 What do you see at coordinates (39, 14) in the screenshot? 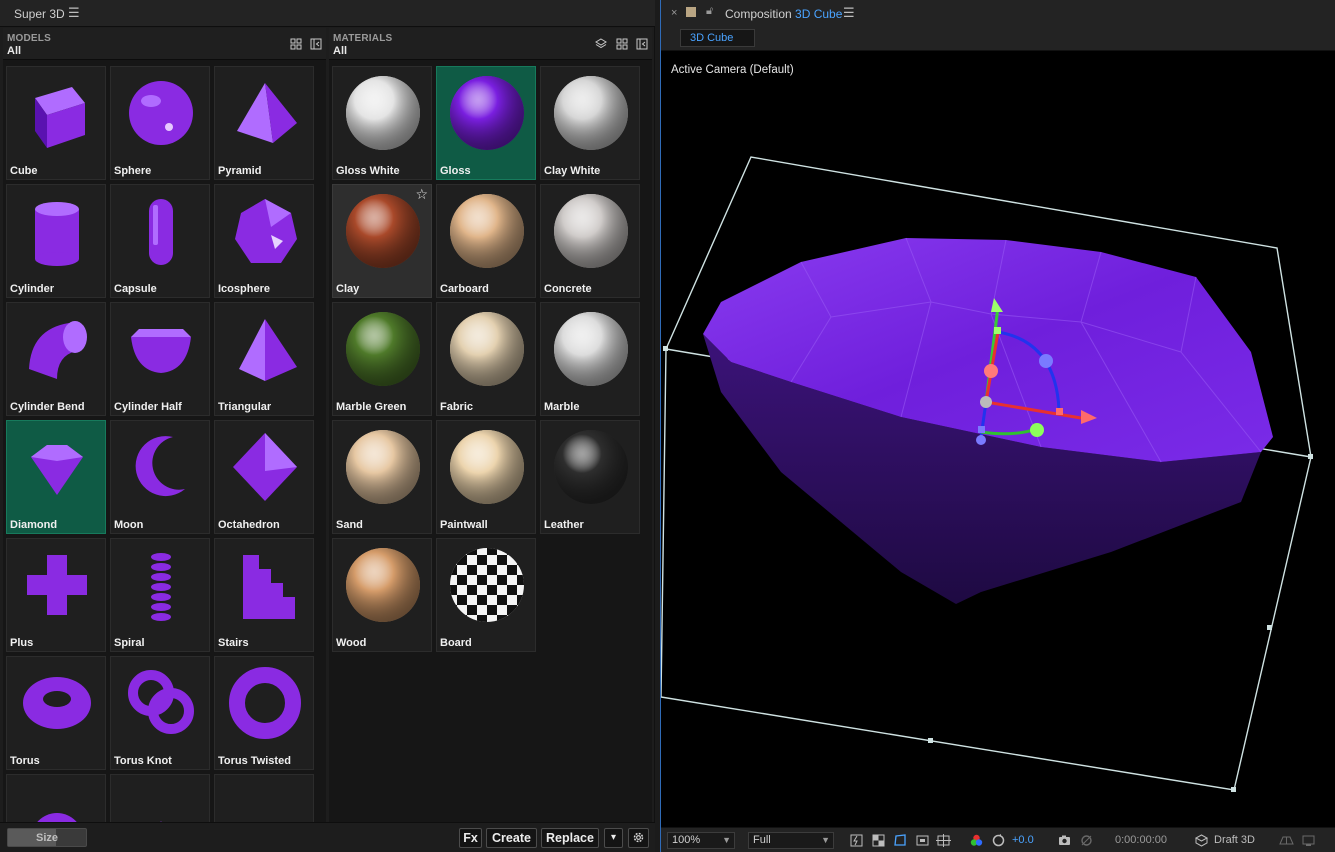
I see `panel-title: Super 3D` at bounding box center [39, 14].